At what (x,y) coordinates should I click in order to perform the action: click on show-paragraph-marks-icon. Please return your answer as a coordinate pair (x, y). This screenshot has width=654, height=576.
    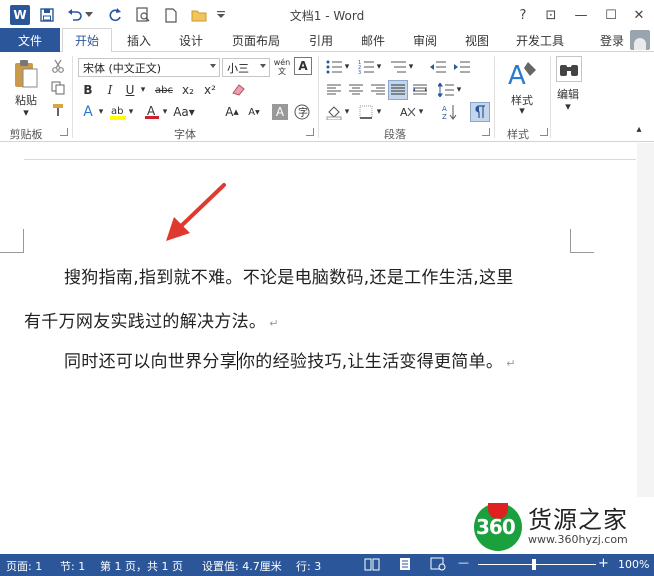
    Looking at the image, I should click on (480, 112).